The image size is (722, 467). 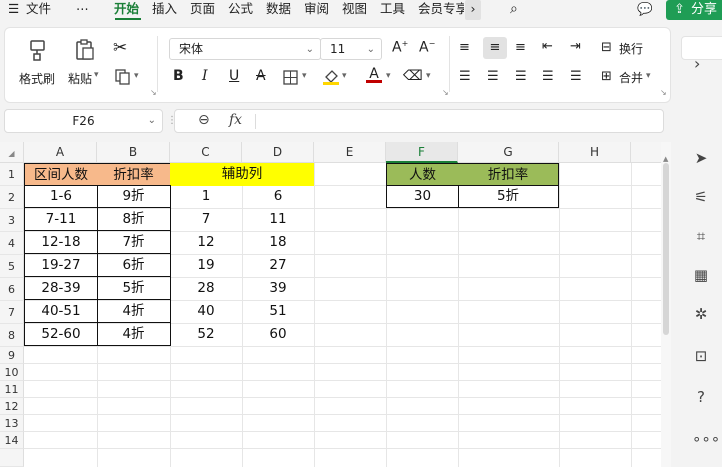 What do you see at coordinates (206, 311) in the screenshot?
I see `cell-c7: 40` at bounding box center [206, 311].